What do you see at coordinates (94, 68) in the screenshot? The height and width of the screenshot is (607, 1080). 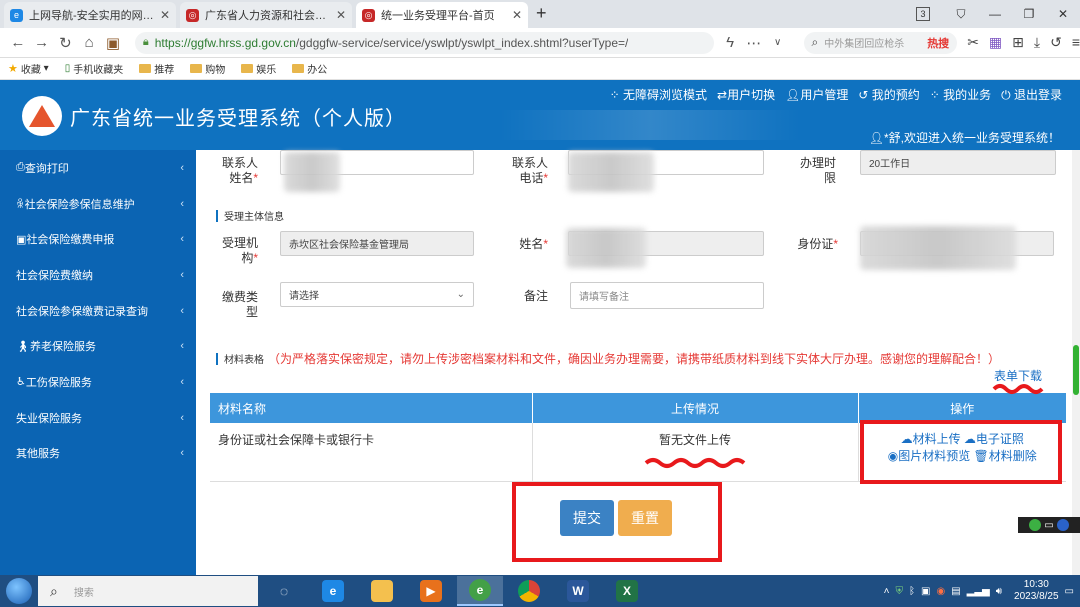 I see `bookmark-mobile: ▯ 手机收藏夹` at bounding box center [94, 68].